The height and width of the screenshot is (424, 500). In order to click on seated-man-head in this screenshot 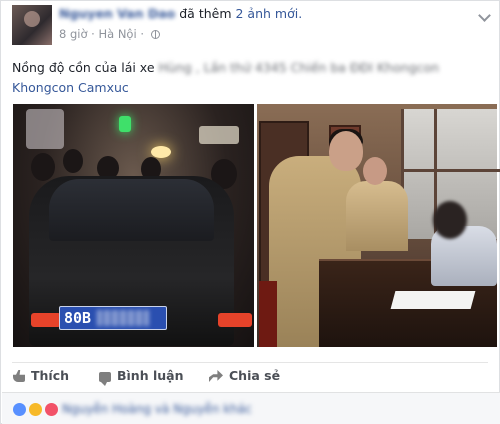, I will do `click(450, 220)`.